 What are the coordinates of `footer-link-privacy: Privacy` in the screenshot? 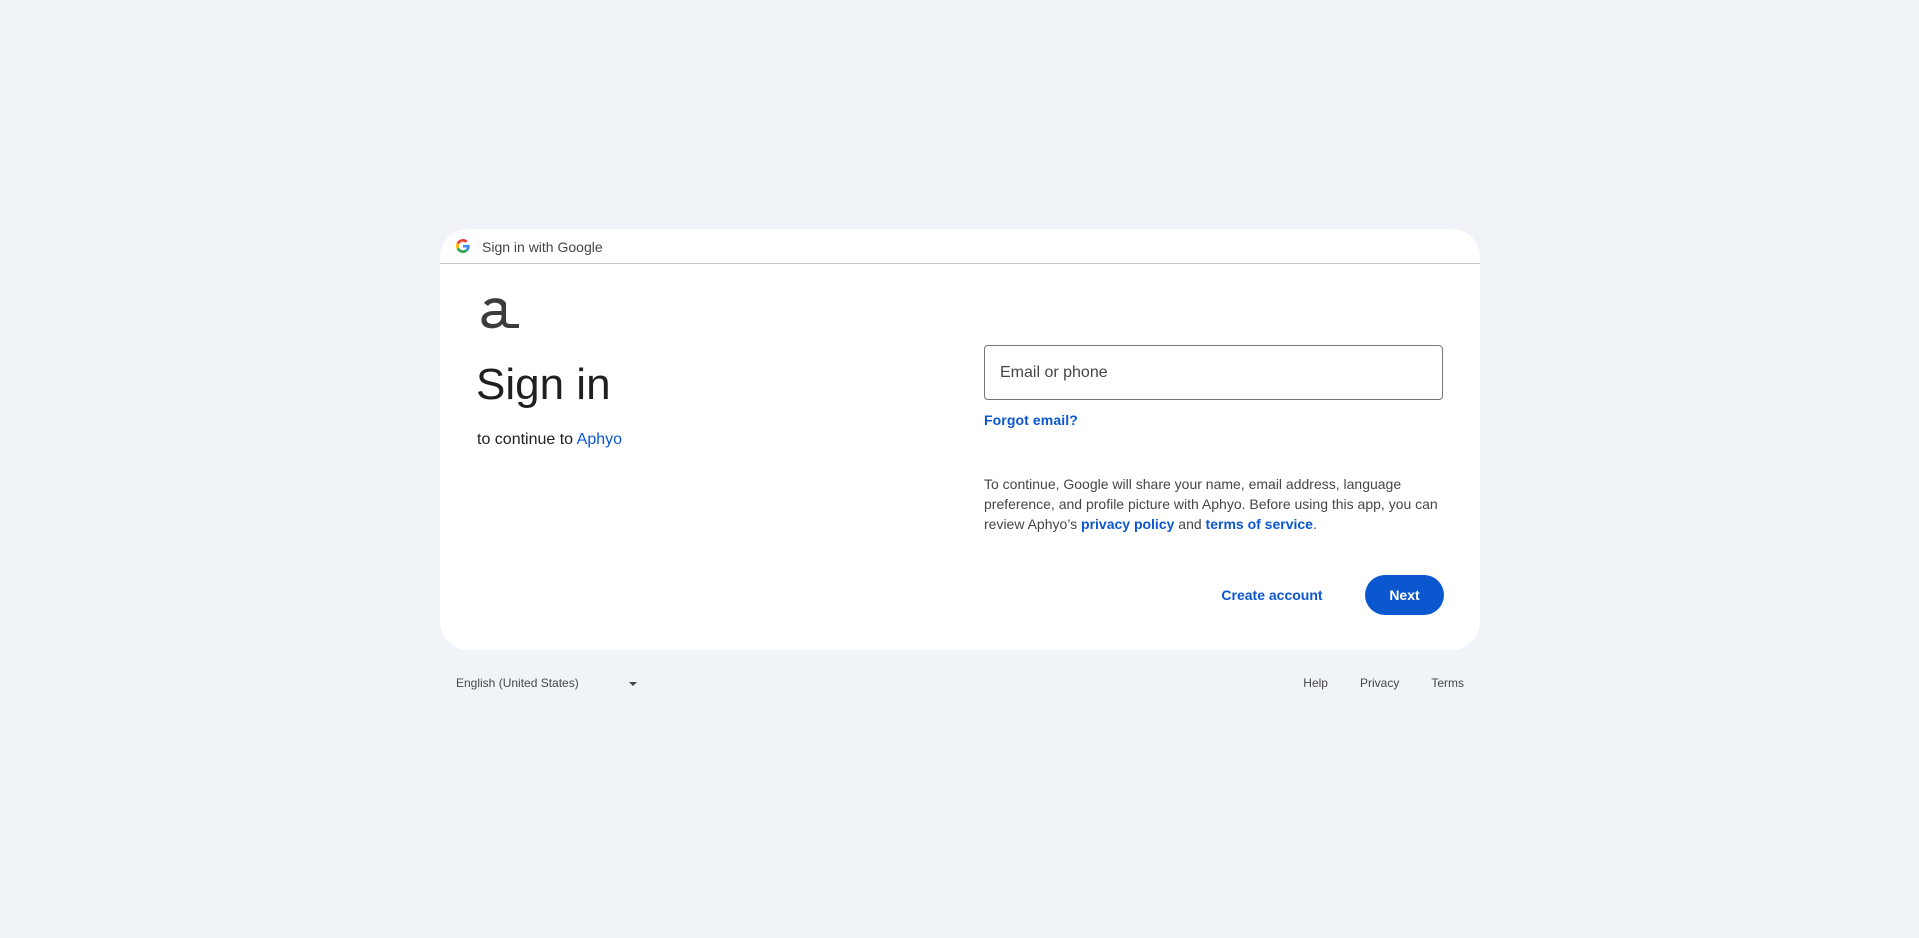 It's located at (1379, 683).